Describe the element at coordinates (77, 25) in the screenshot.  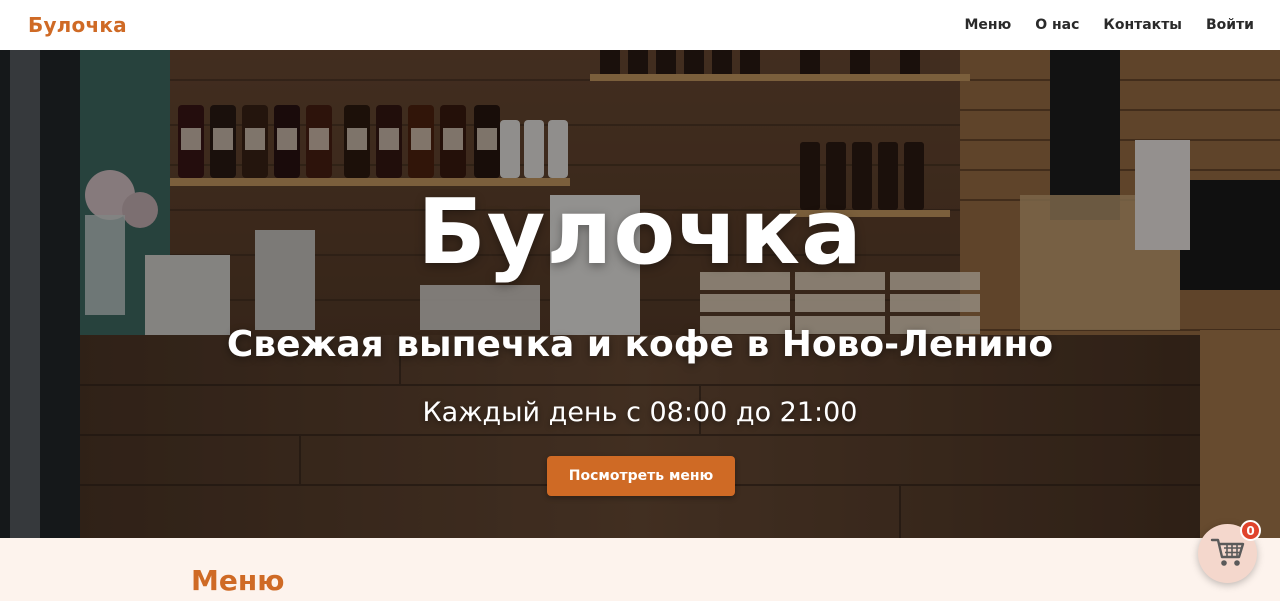
I see `site-logo: Булочка` at that location.